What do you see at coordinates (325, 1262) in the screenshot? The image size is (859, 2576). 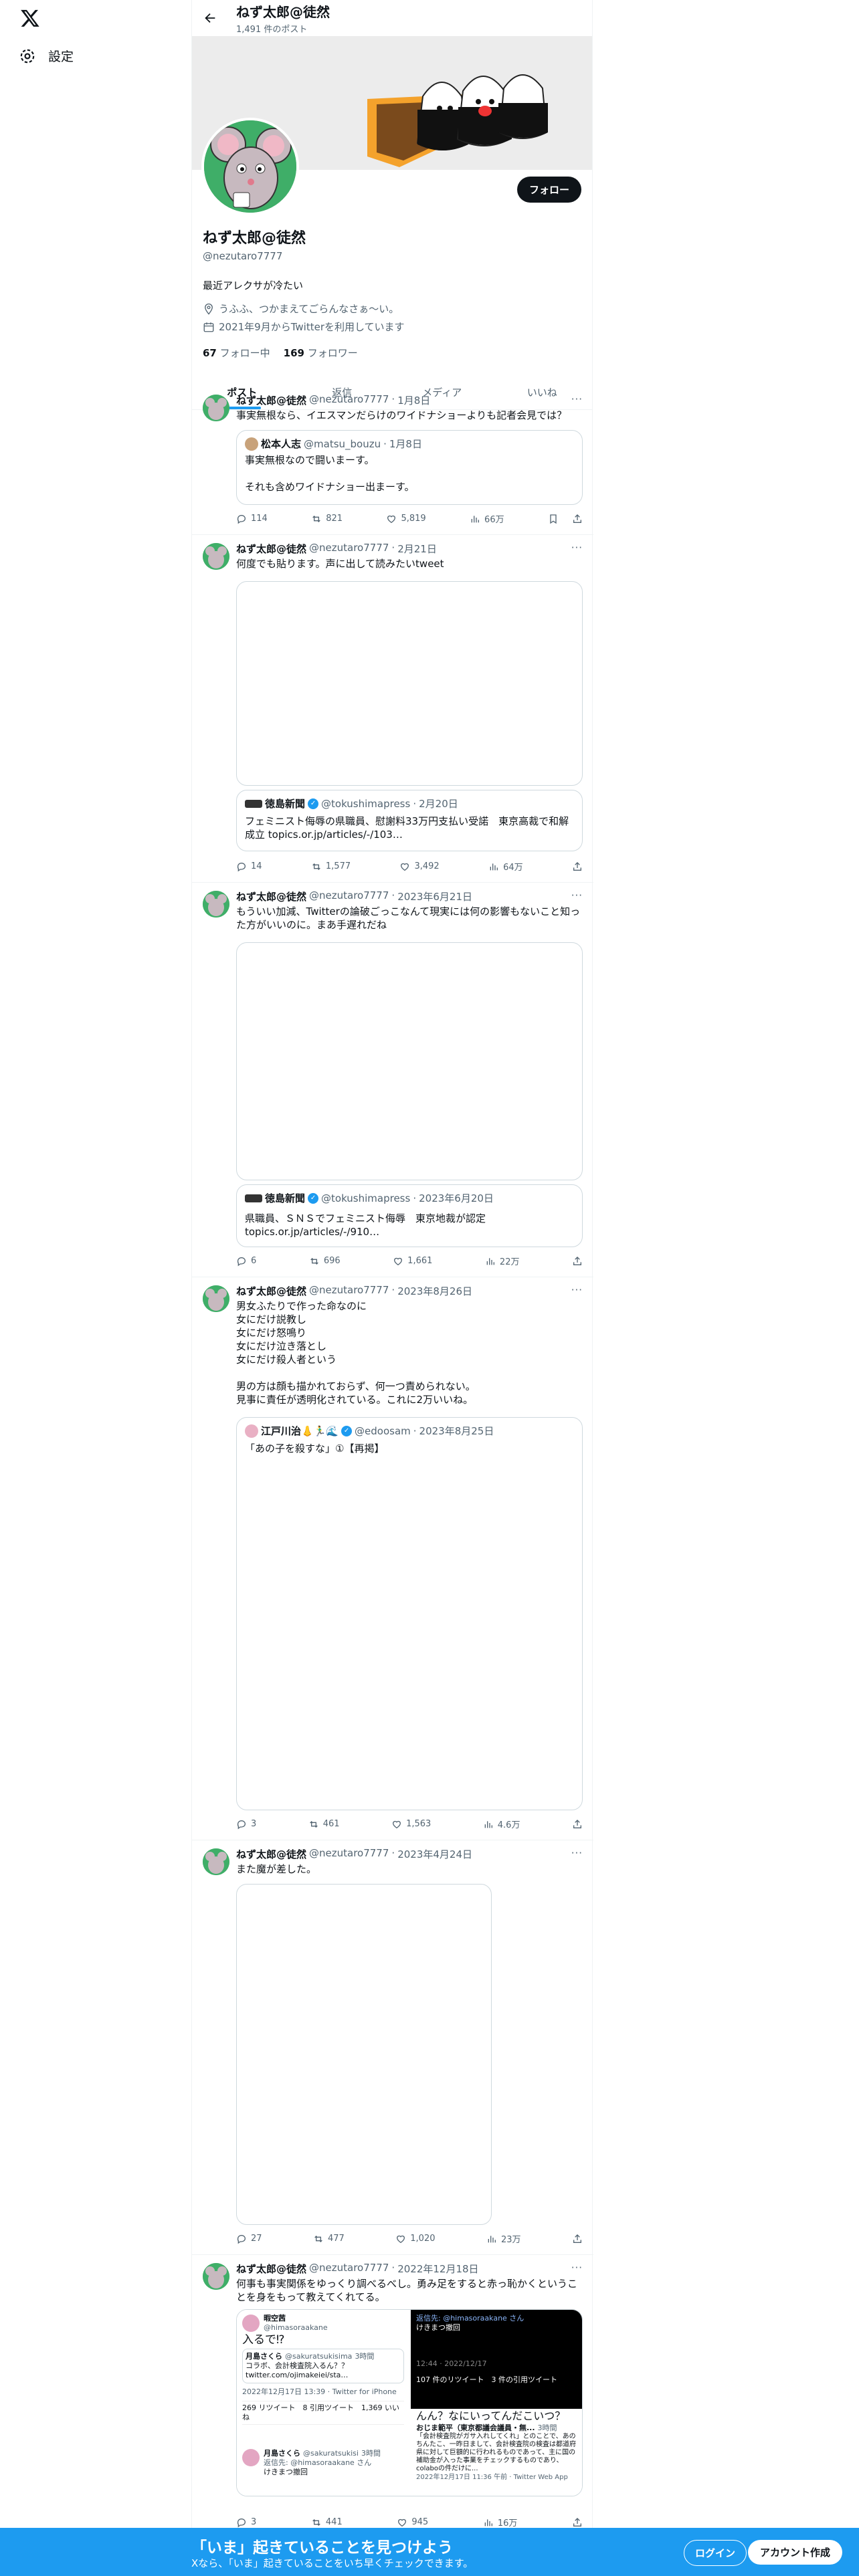 I see `retweet-button: 696` at bounding box center [325, 1262].